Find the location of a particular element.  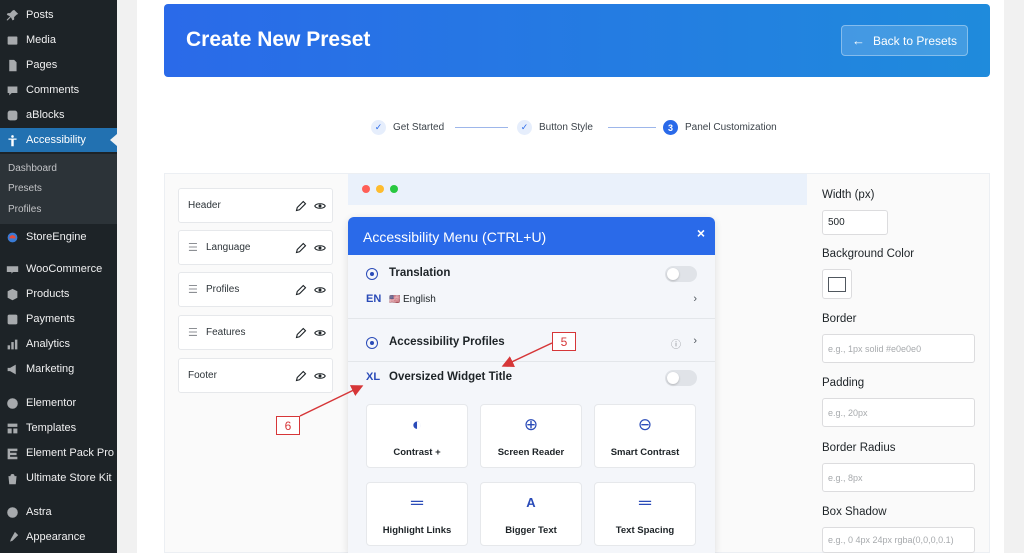

sidebar-item-ultimate-store-kit: Ultimate Store Kit is located at coordinates (58, 478).